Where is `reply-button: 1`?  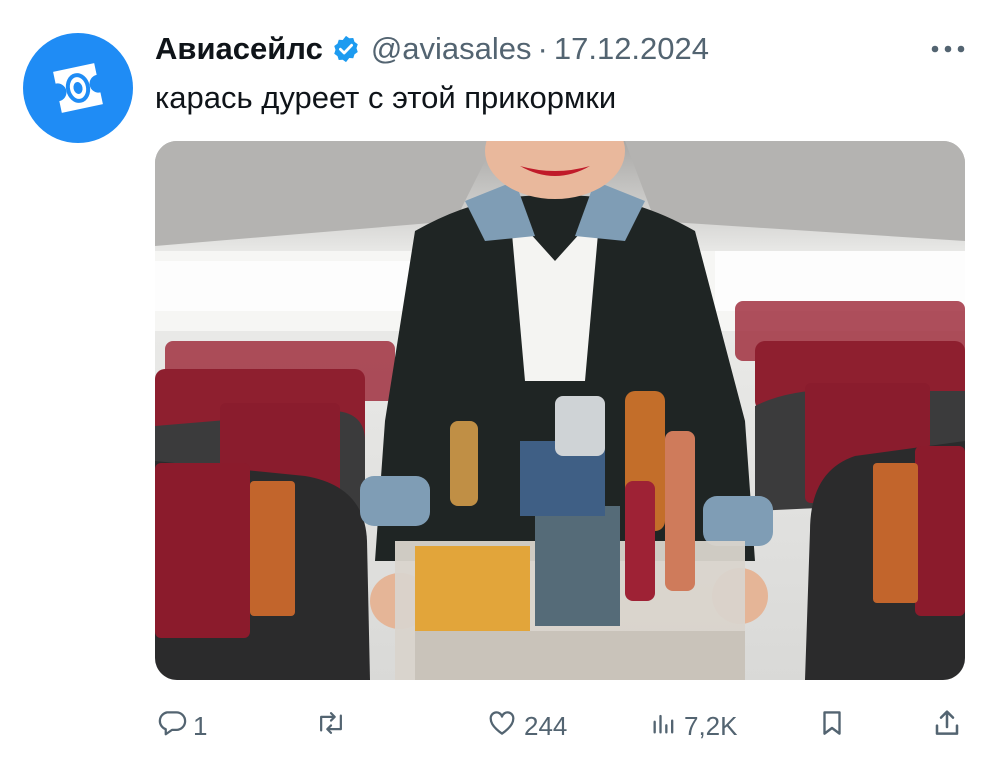
reply-button: 1 is located at coordinates (182, 726).